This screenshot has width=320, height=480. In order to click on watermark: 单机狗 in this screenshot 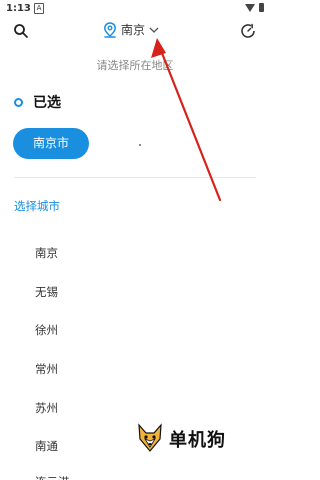, I will do `click(180, 439)`.